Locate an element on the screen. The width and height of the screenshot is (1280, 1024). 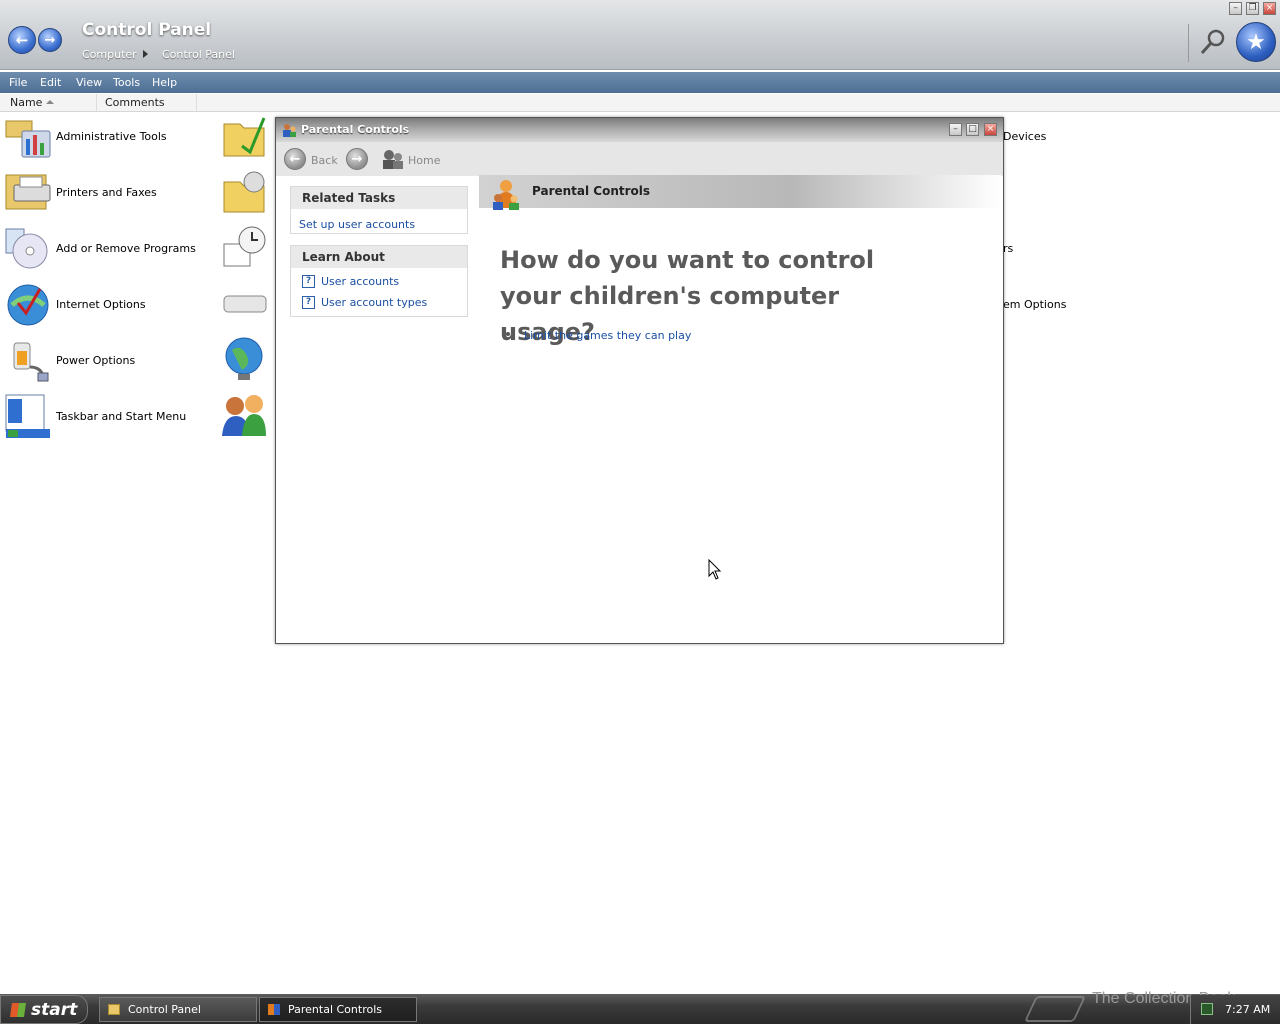
dialog-titlebar: Parental Controls – □ × is located at coordinates (639, 130).